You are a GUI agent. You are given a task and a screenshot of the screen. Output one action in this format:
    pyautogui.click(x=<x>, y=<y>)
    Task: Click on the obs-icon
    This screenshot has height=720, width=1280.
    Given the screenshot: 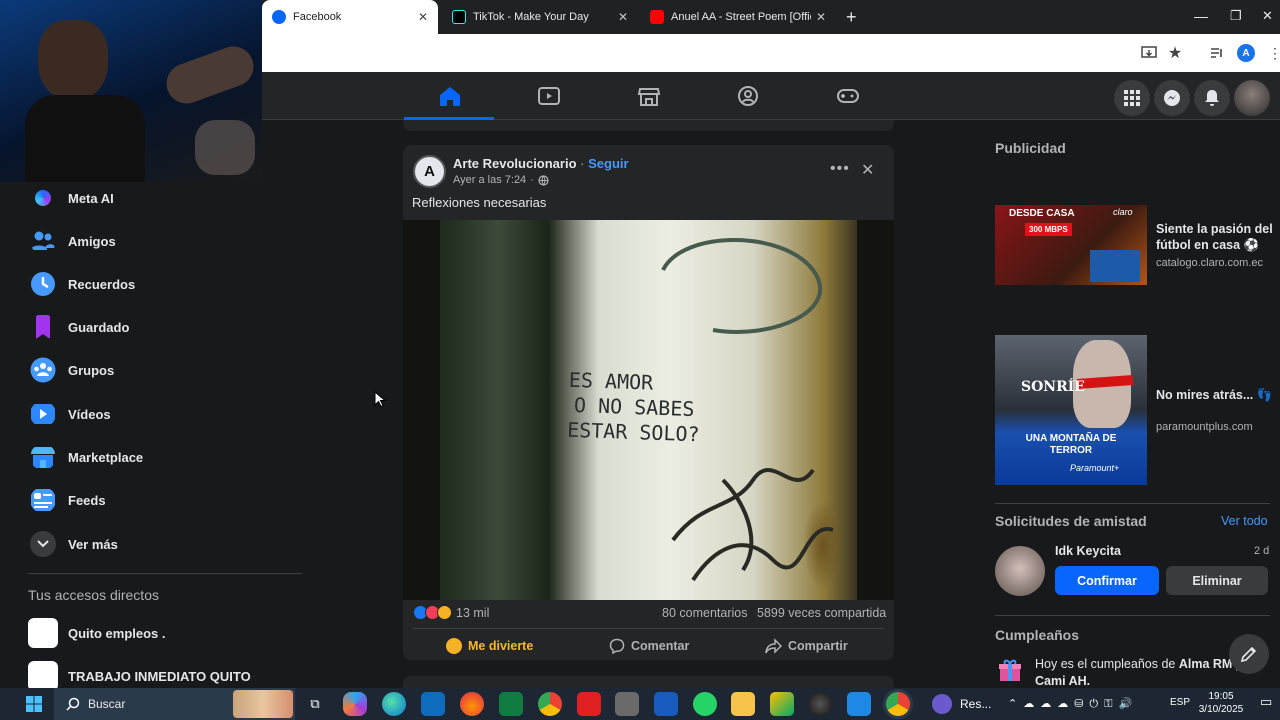 What is the action you would take?
    pyautogui.click(x=820, y=704)
    